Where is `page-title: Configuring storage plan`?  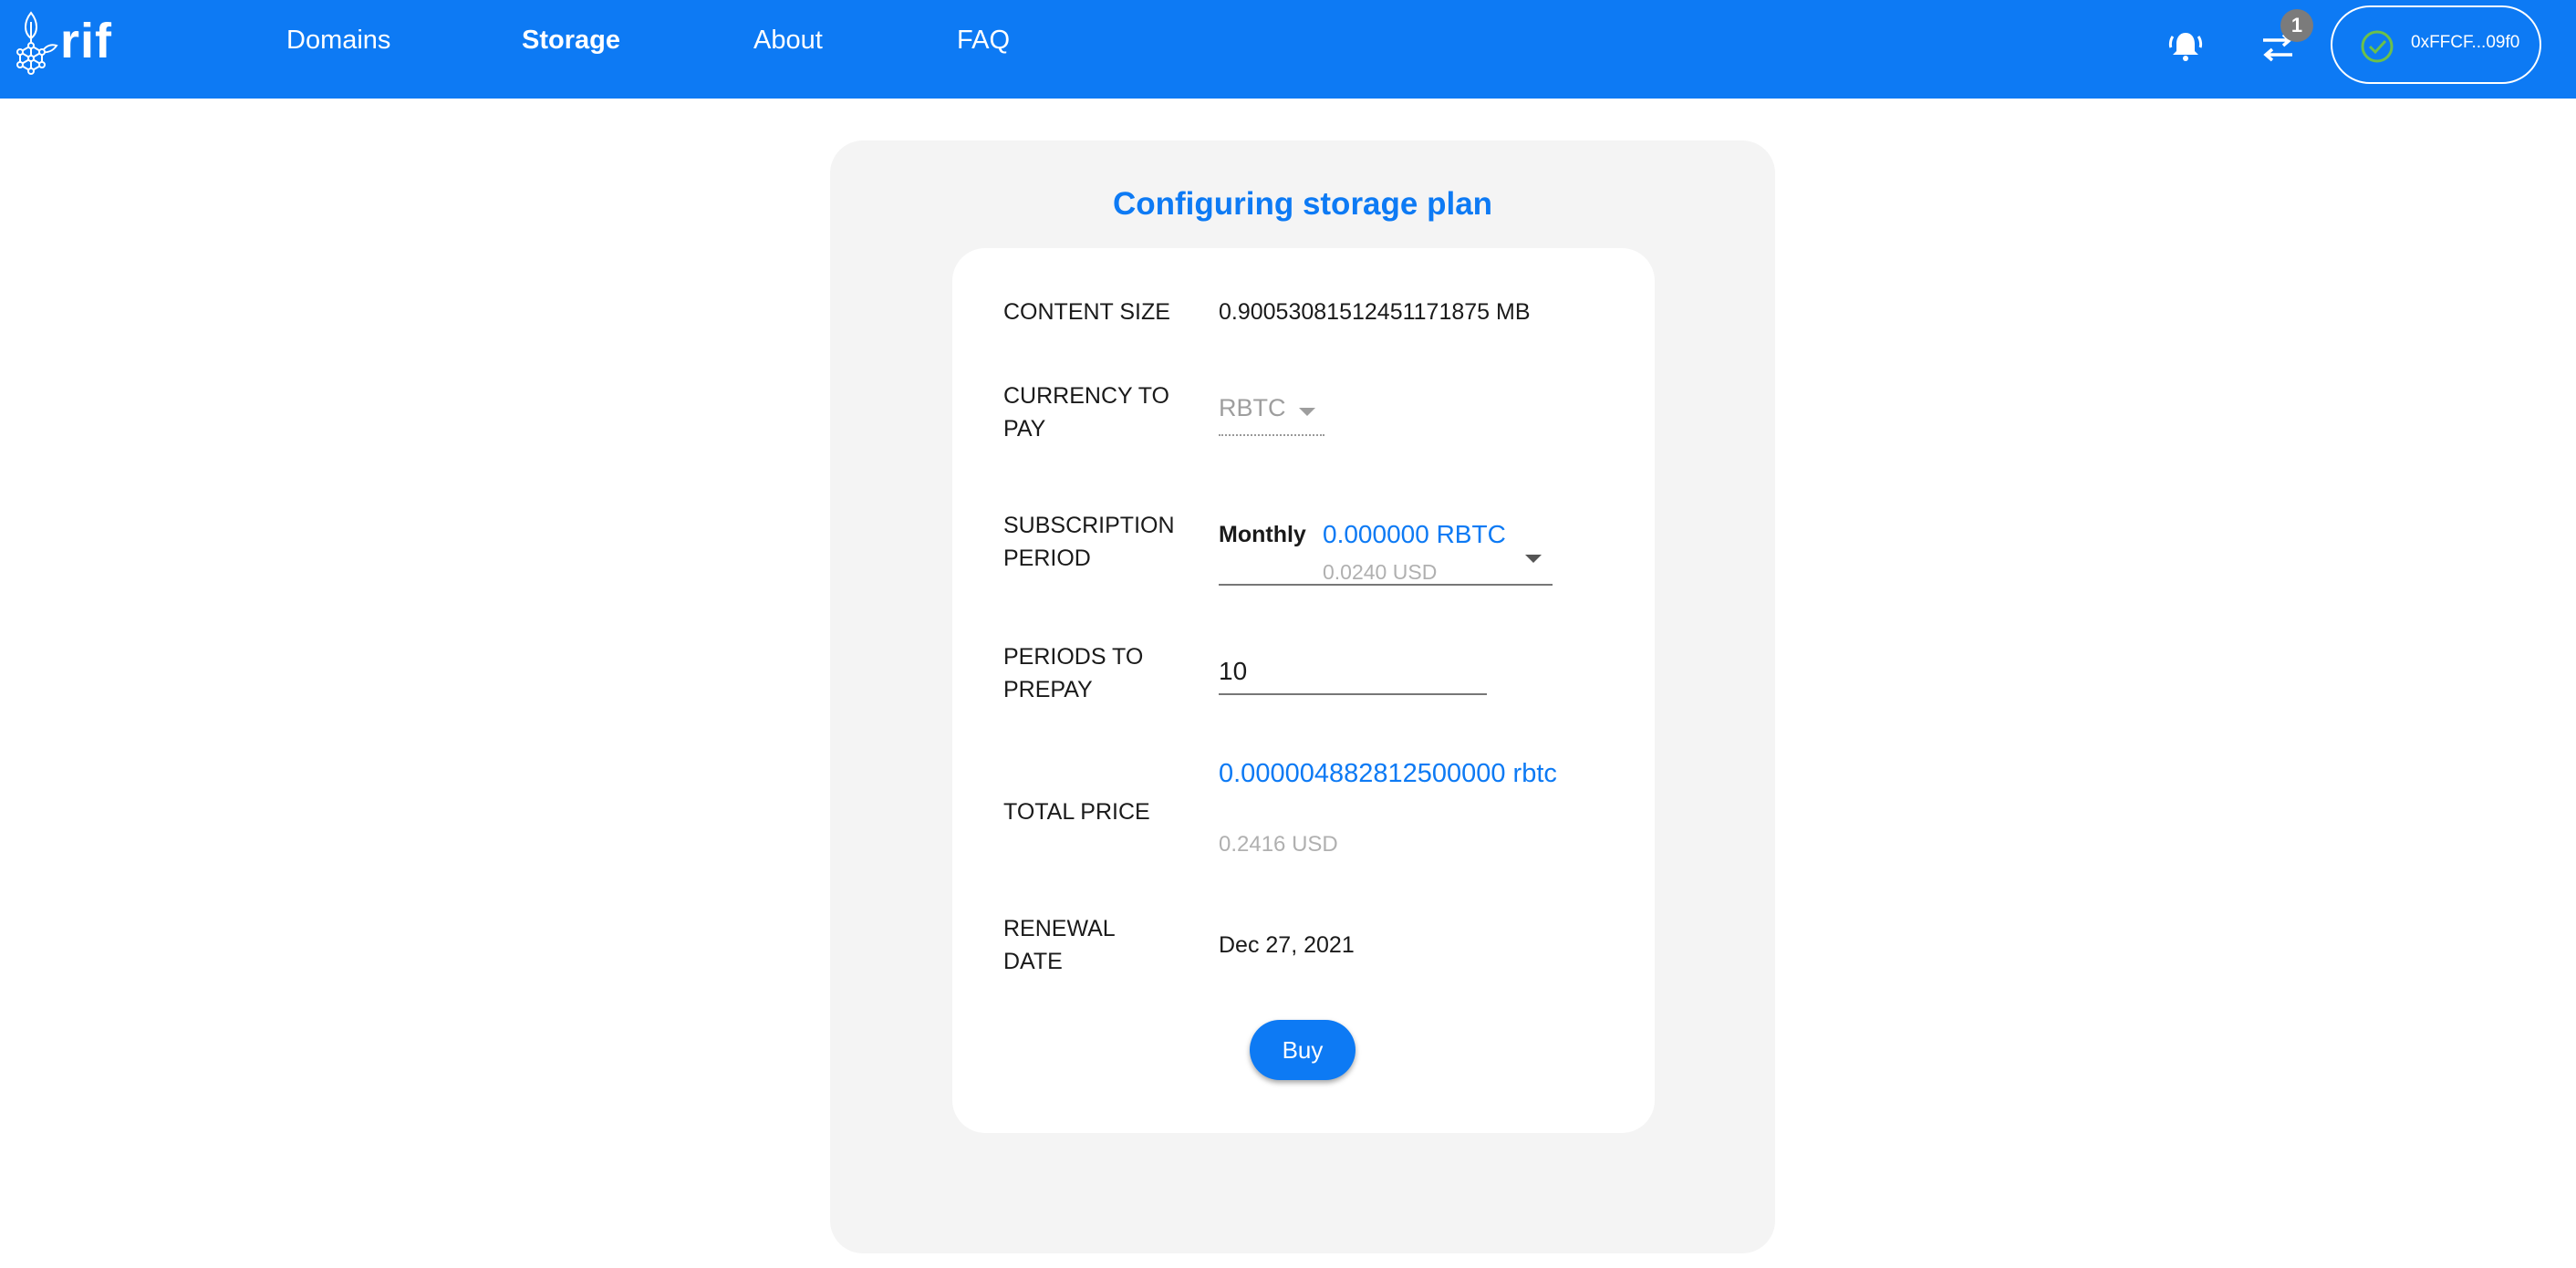 page-title: Configuring storage plan is located at coordinates (1302, 204).